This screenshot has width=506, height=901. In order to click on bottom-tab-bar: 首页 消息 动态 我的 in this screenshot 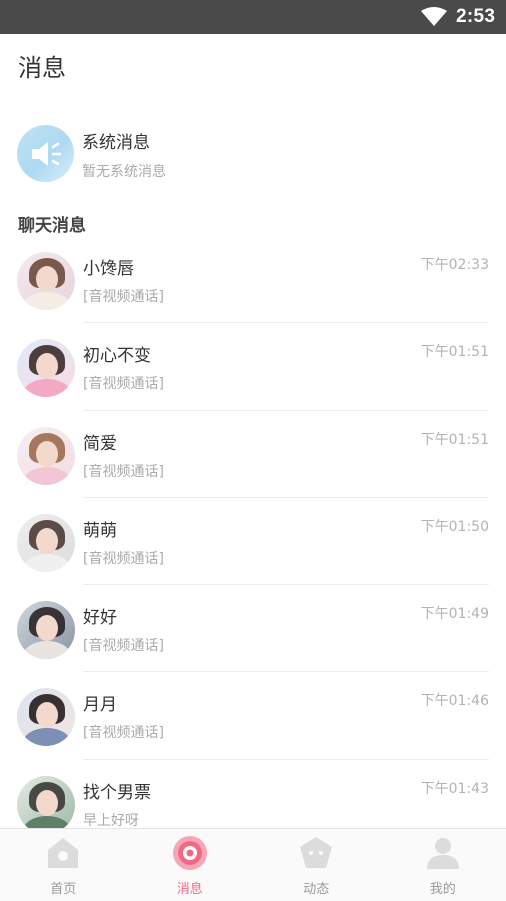, I will do `click(253, 864)`.